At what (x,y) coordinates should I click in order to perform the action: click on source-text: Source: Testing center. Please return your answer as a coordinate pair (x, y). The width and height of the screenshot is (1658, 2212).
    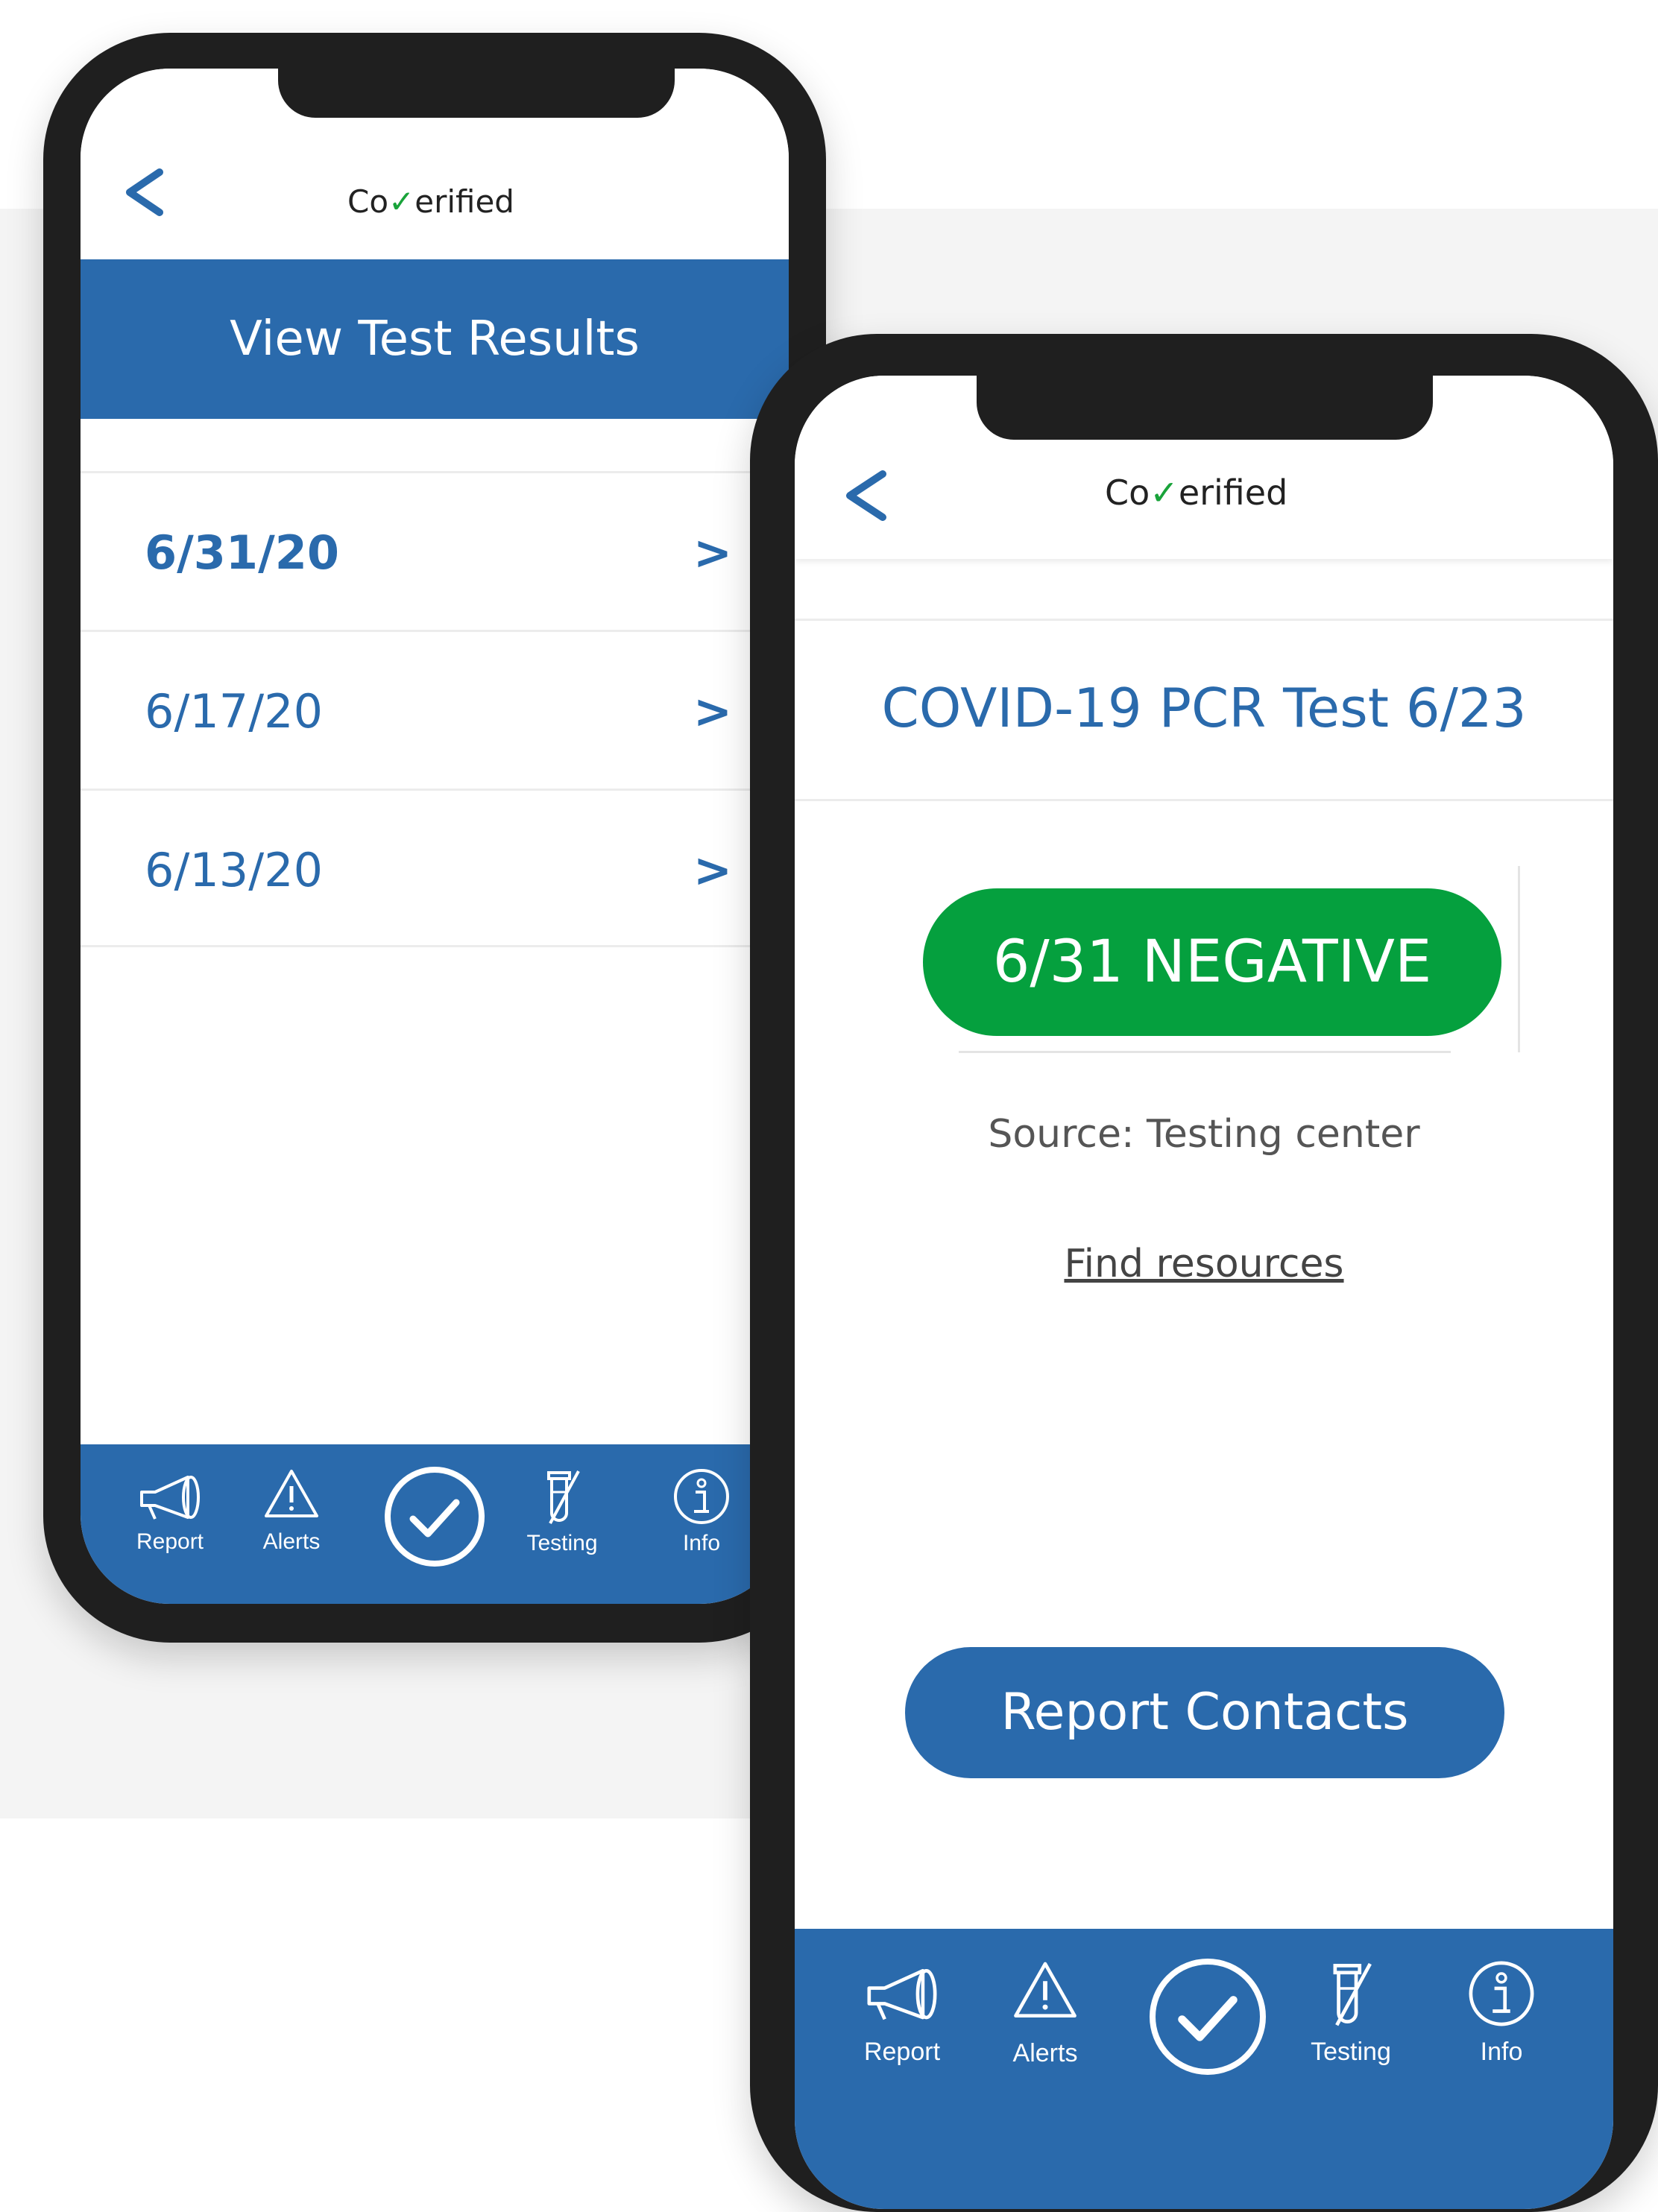
    Looking at the image, I should click on (1204, 1134).